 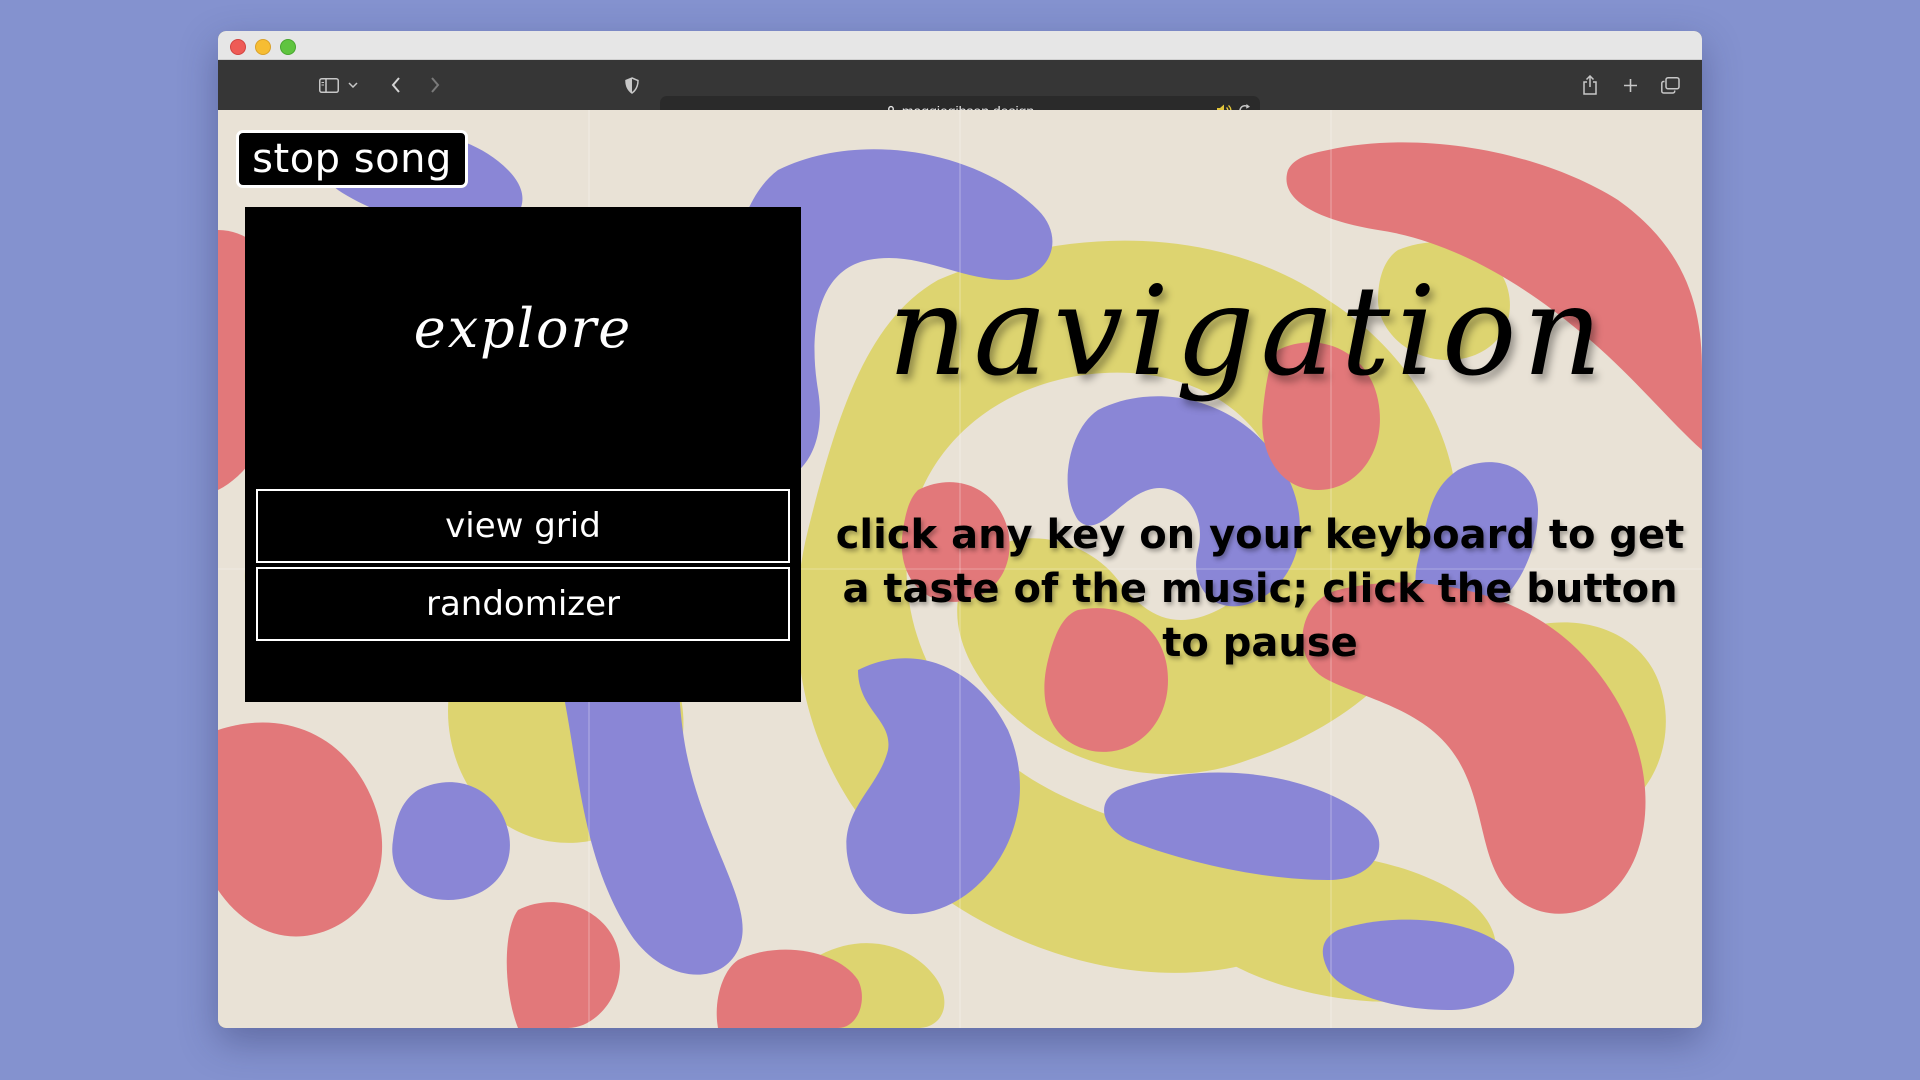 What do you see at coordinates (353, 85) in the screenshot?
I see `chevron-down-icon` at bounding box center [353, 85].